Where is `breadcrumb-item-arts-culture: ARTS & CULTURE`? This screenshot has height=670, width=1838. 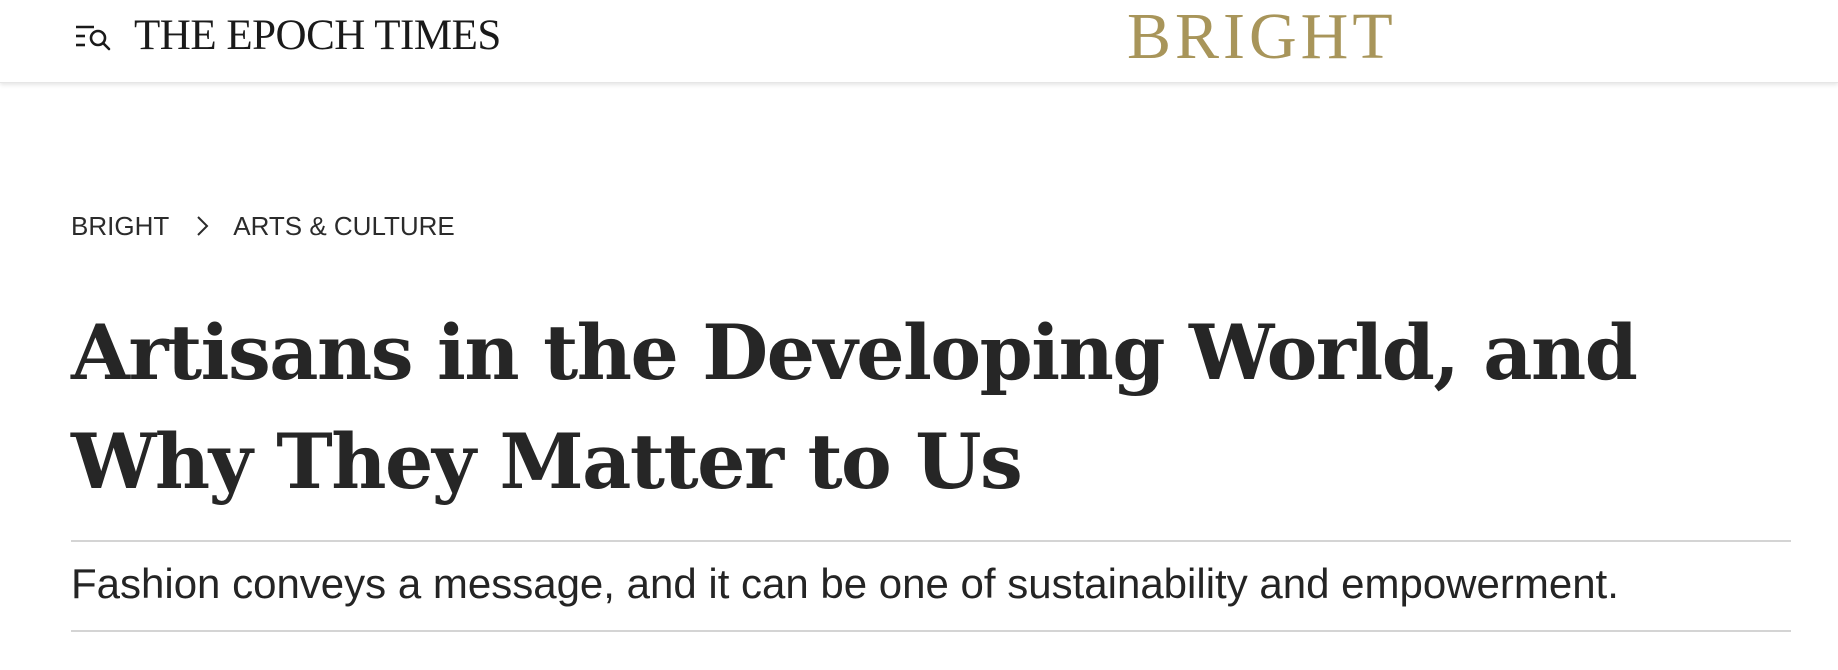 breadcrumb-item-arts-culture: ARTS & CULTURE is located at coordinates (344, 226).